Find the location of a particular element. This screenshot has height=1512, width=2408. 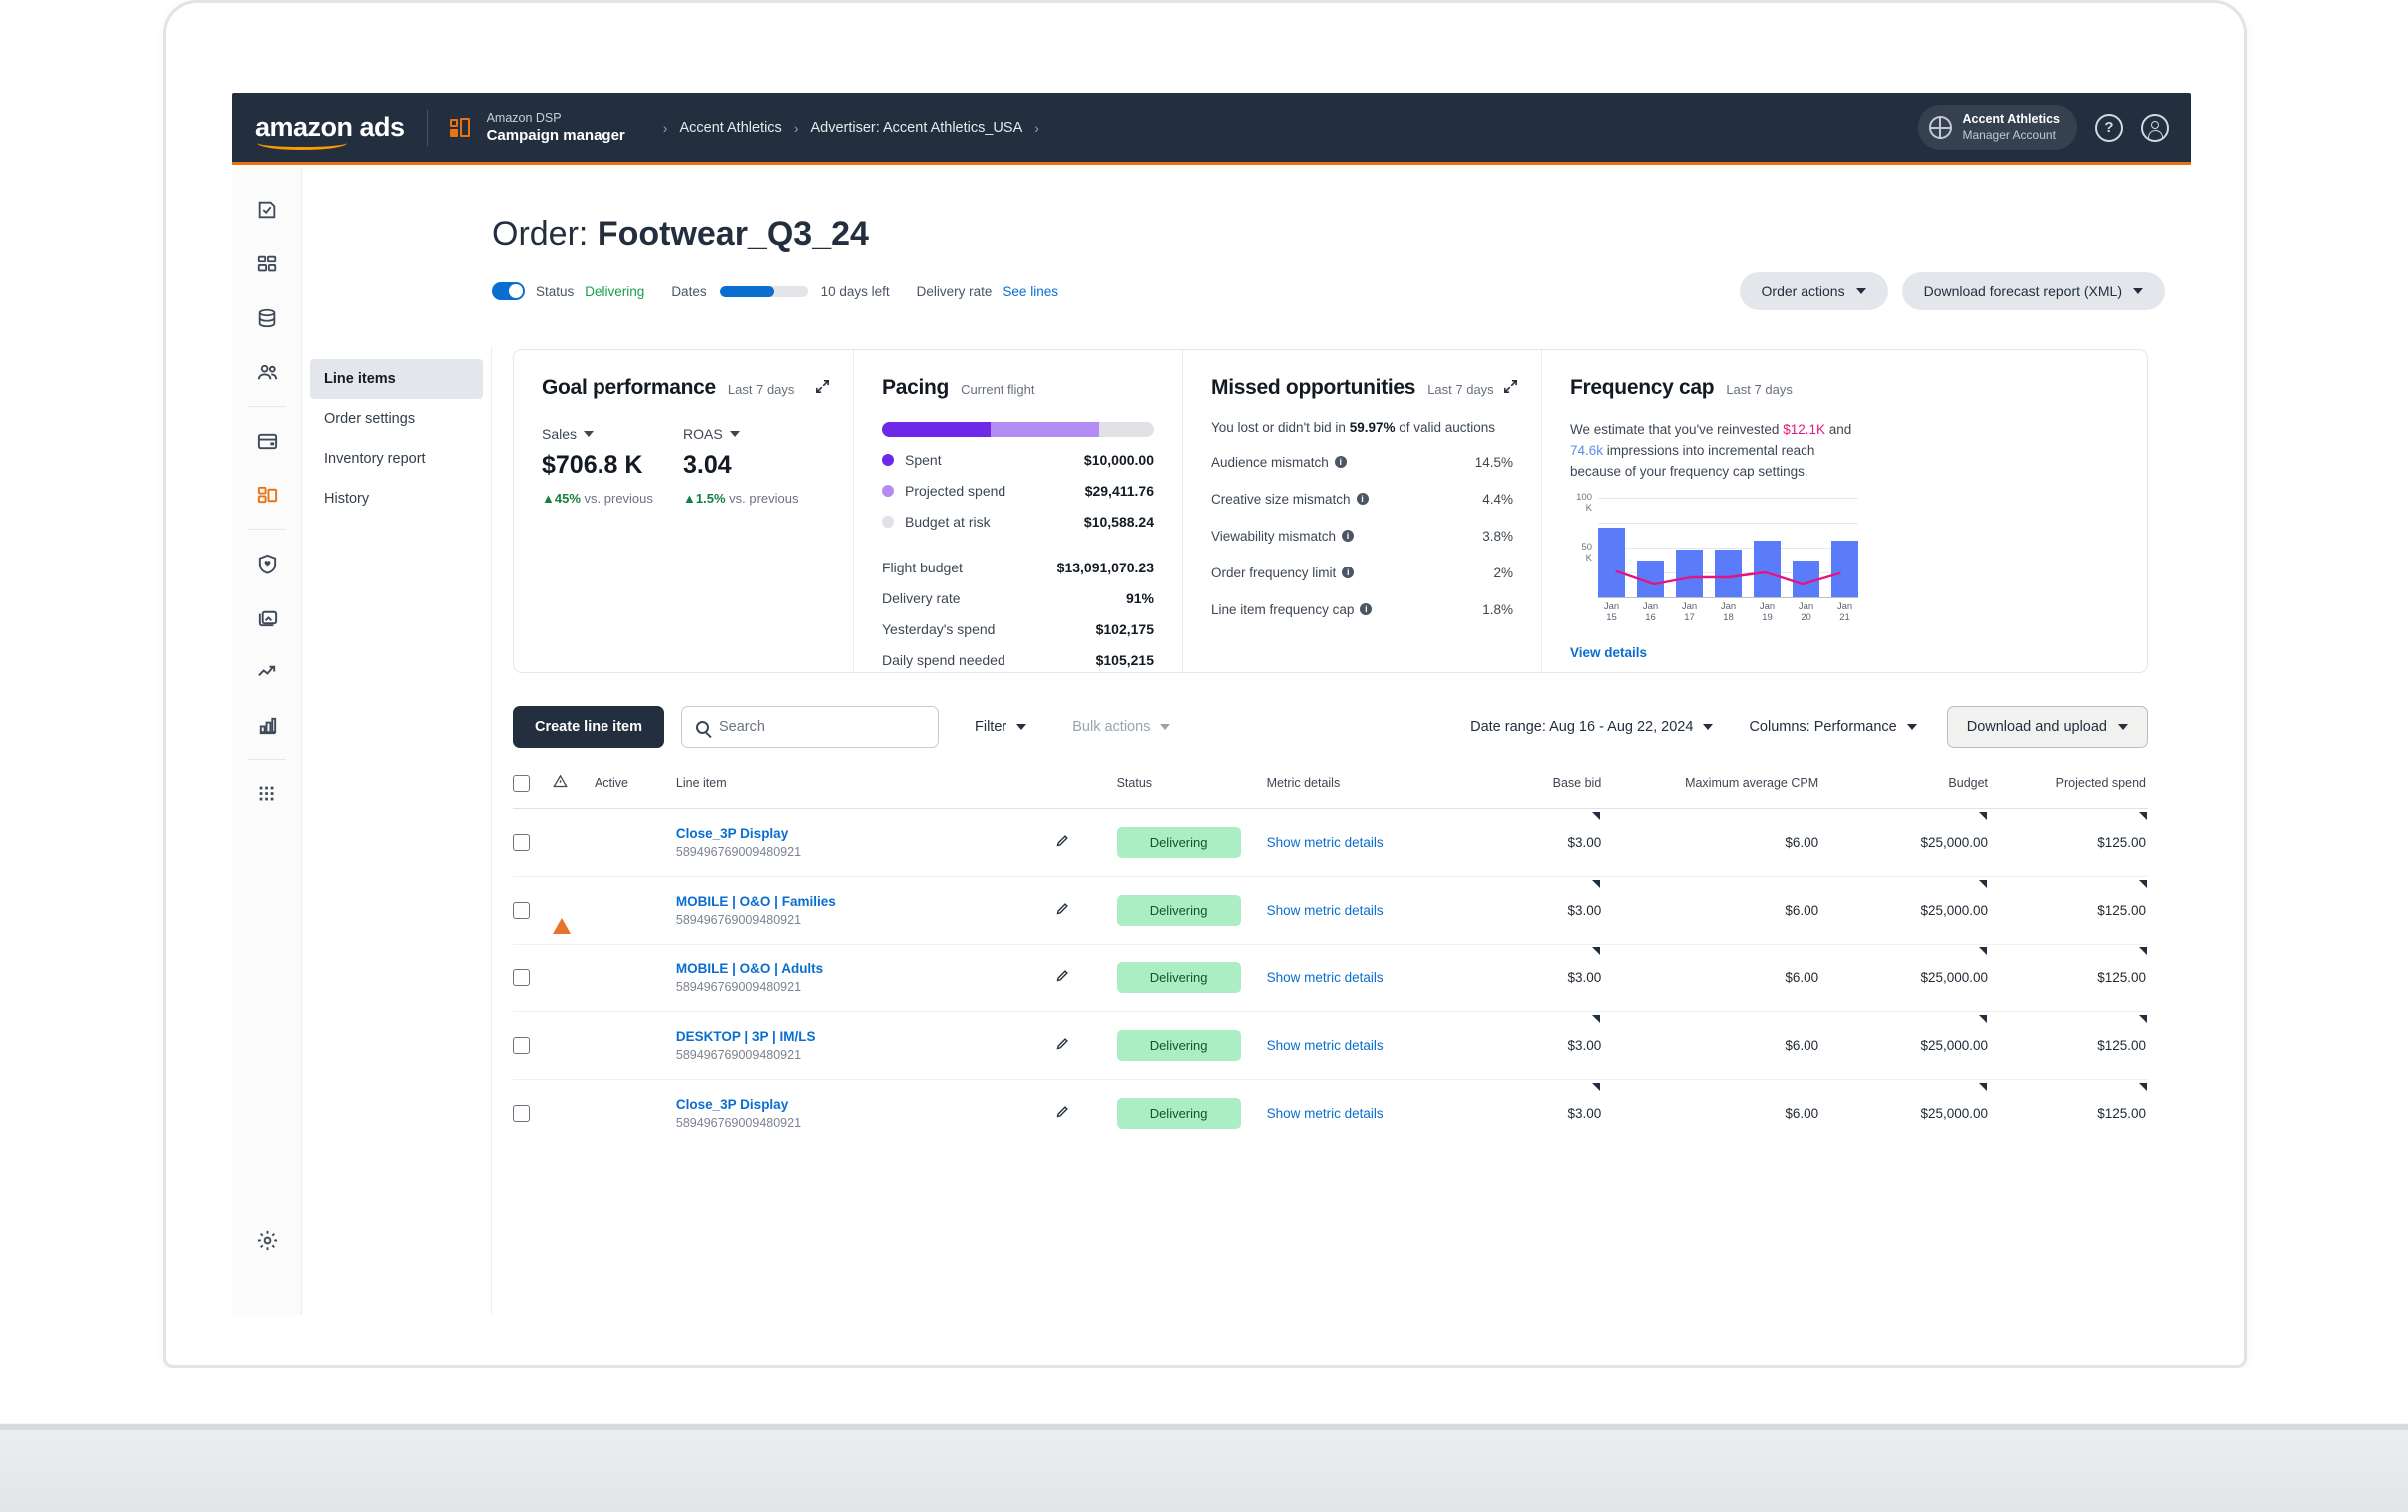

line-item-name-link: MOBILE | O&O | Adults is located at coordinates (866, 968).